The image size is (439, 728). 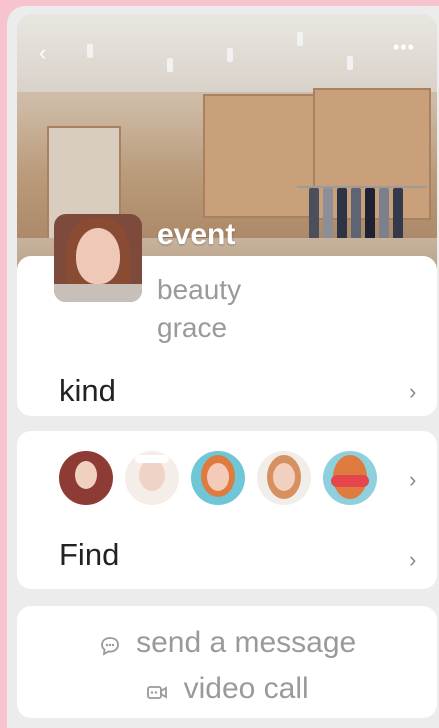 What do you see at coordinates (246, 642) in the screenshot?
I see `send-message-label: send a message` at bounding box center [246, 642].